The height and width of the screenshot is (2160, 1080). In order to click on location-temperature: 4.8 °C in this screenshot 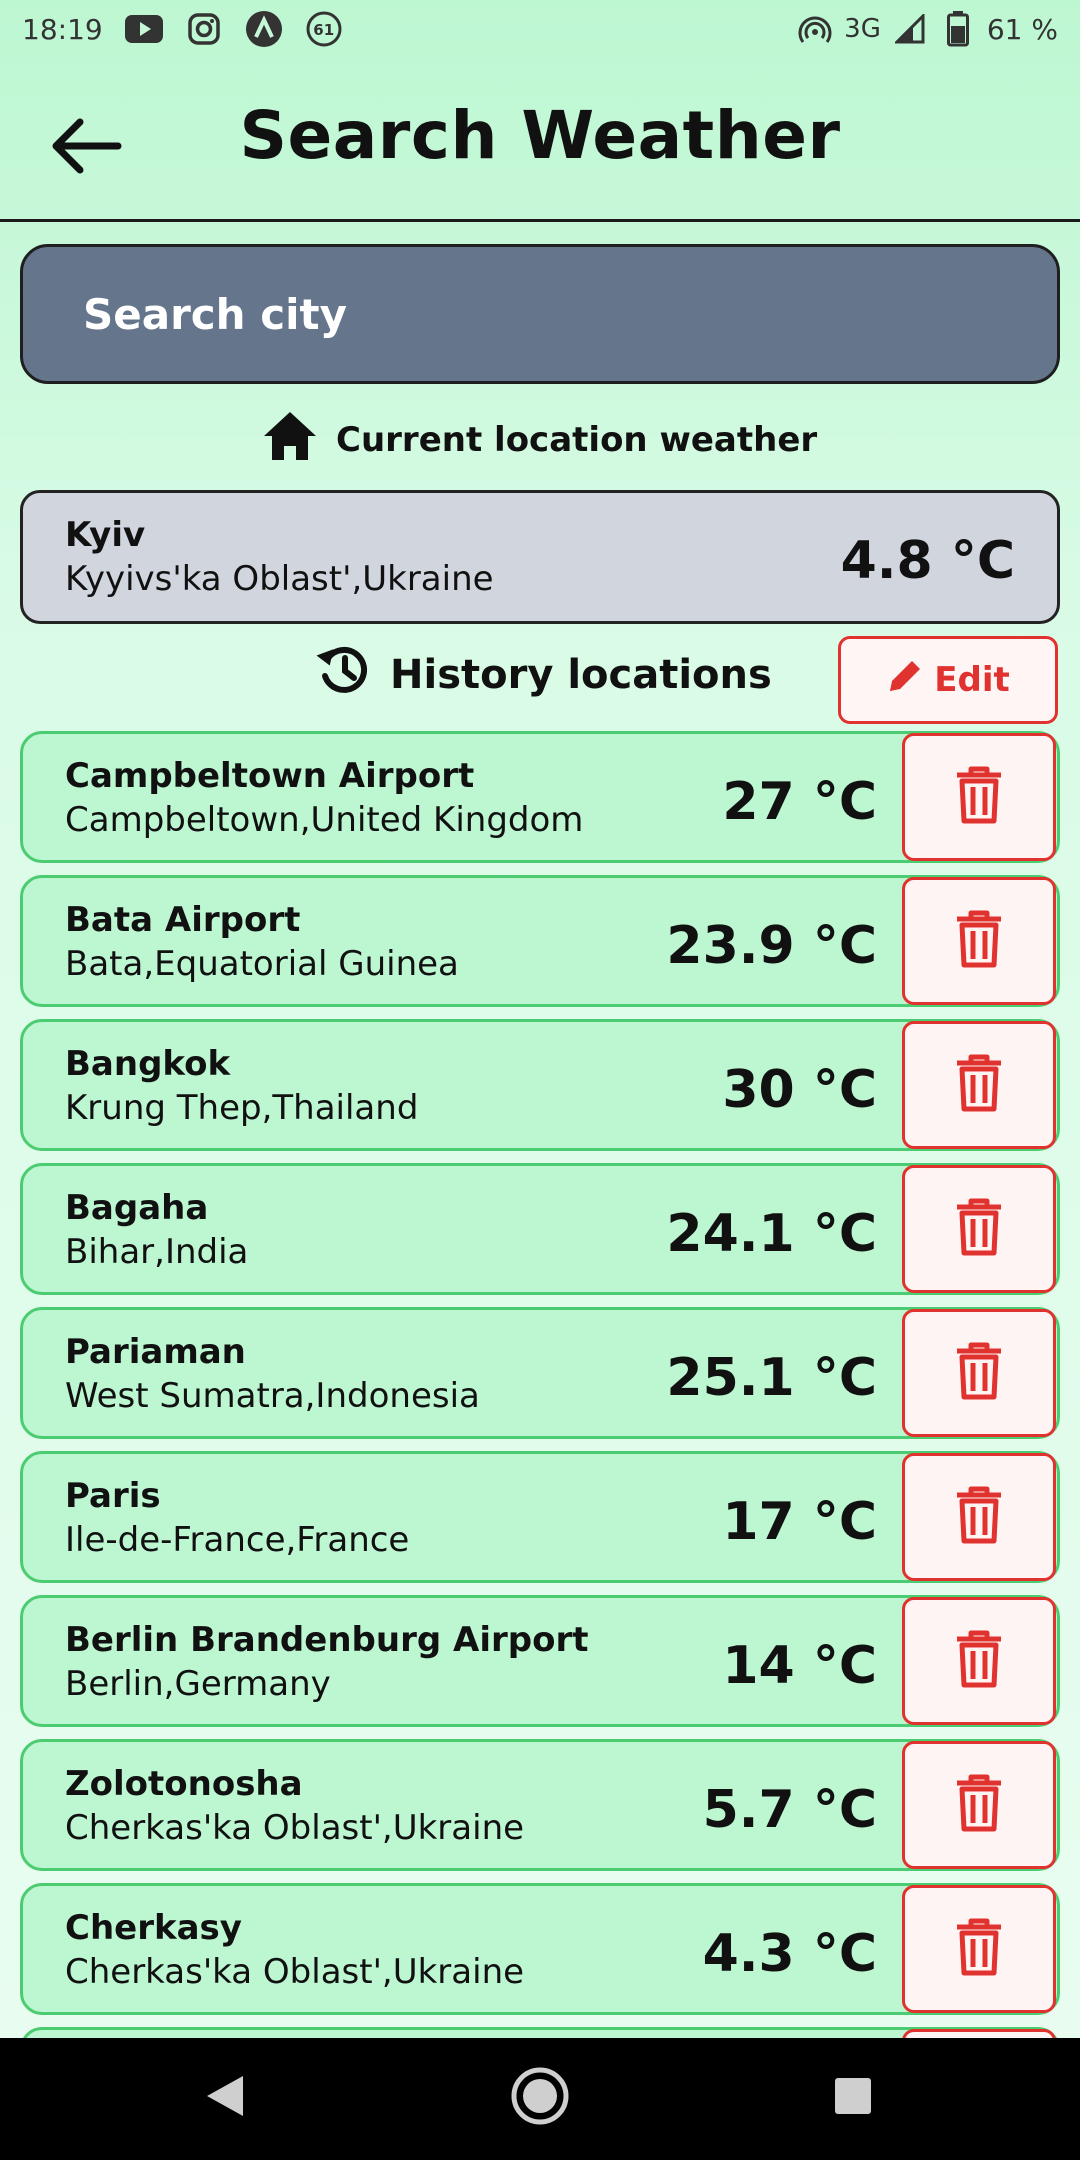, I will do `click(927, 561)`.